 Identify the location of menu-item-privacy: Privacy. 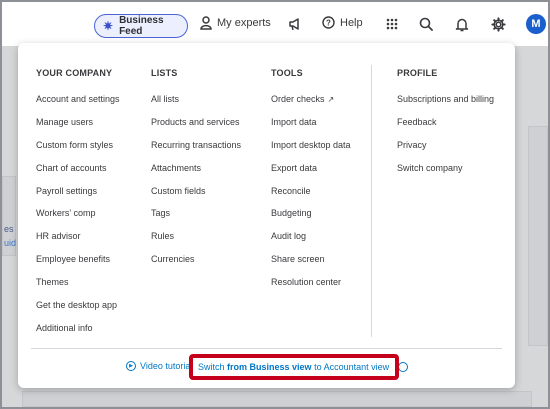
(445, 150).